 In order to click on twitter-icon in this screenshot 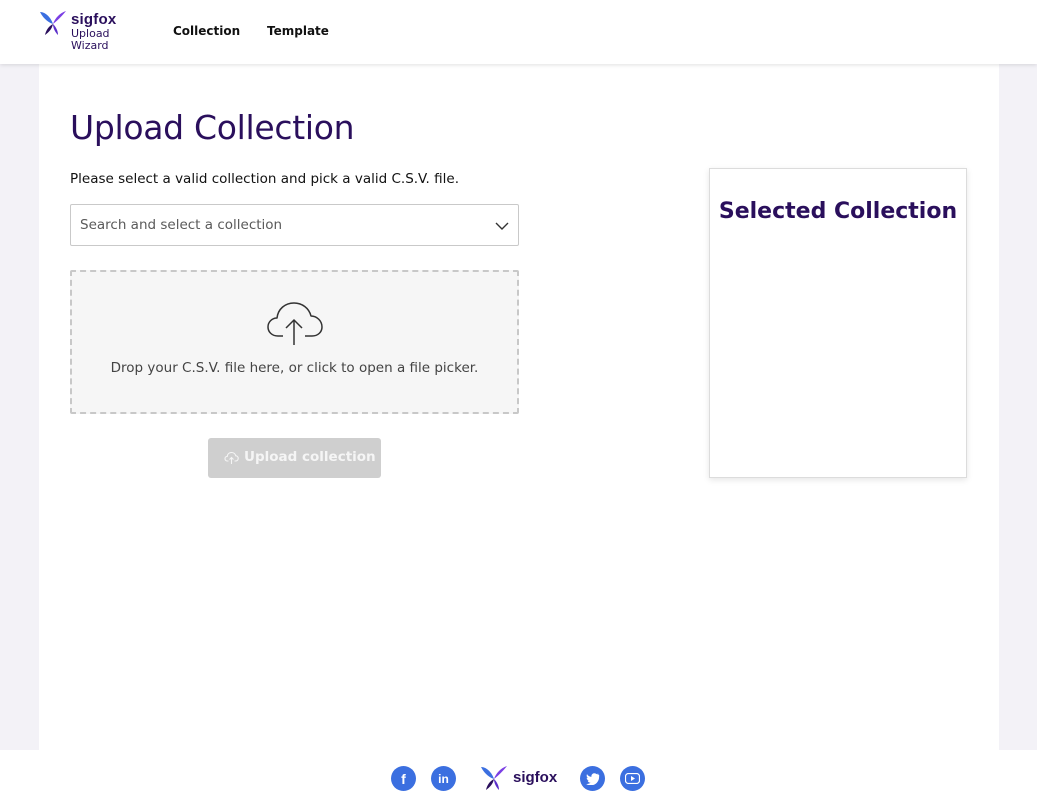, I will do `click(592, 778)`.